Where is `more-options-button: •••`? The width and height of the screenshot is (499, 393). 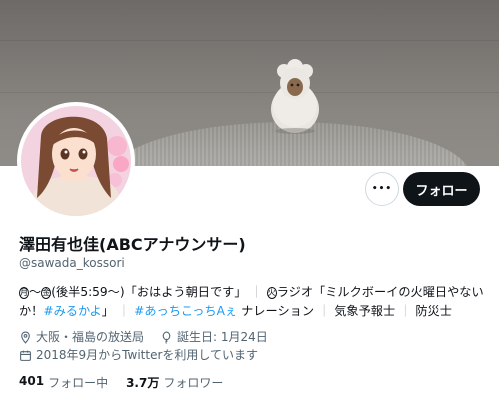
more-options-button: ••• is located at coordinates (382, 189).